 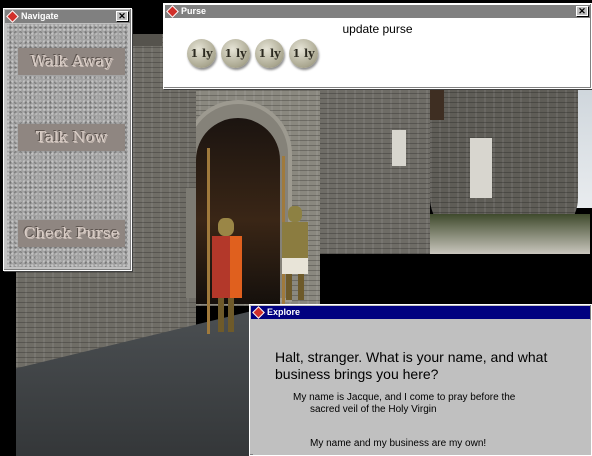 I want to click on navigate-title: Navigate, so click(x=40, y=16).